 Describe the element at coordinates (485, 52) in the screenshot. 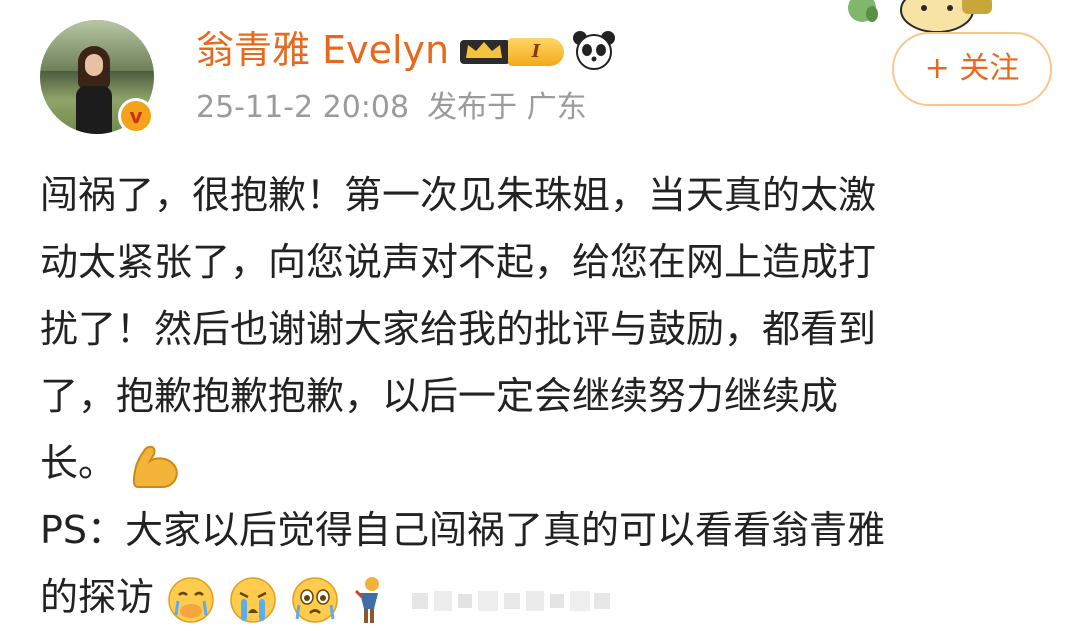

I see `crown-icon` at that location.